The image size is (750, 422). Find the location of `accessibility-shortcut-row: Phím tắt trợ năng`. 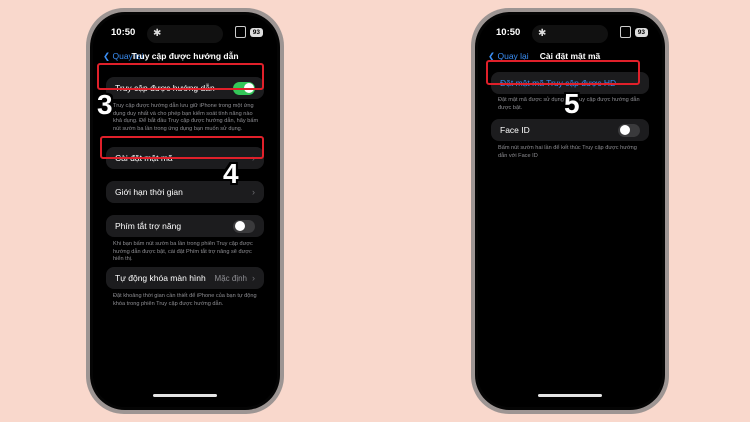

accessibility-shortcut-row: Phím tắt trợ năng is located at coordinates (185, 226).